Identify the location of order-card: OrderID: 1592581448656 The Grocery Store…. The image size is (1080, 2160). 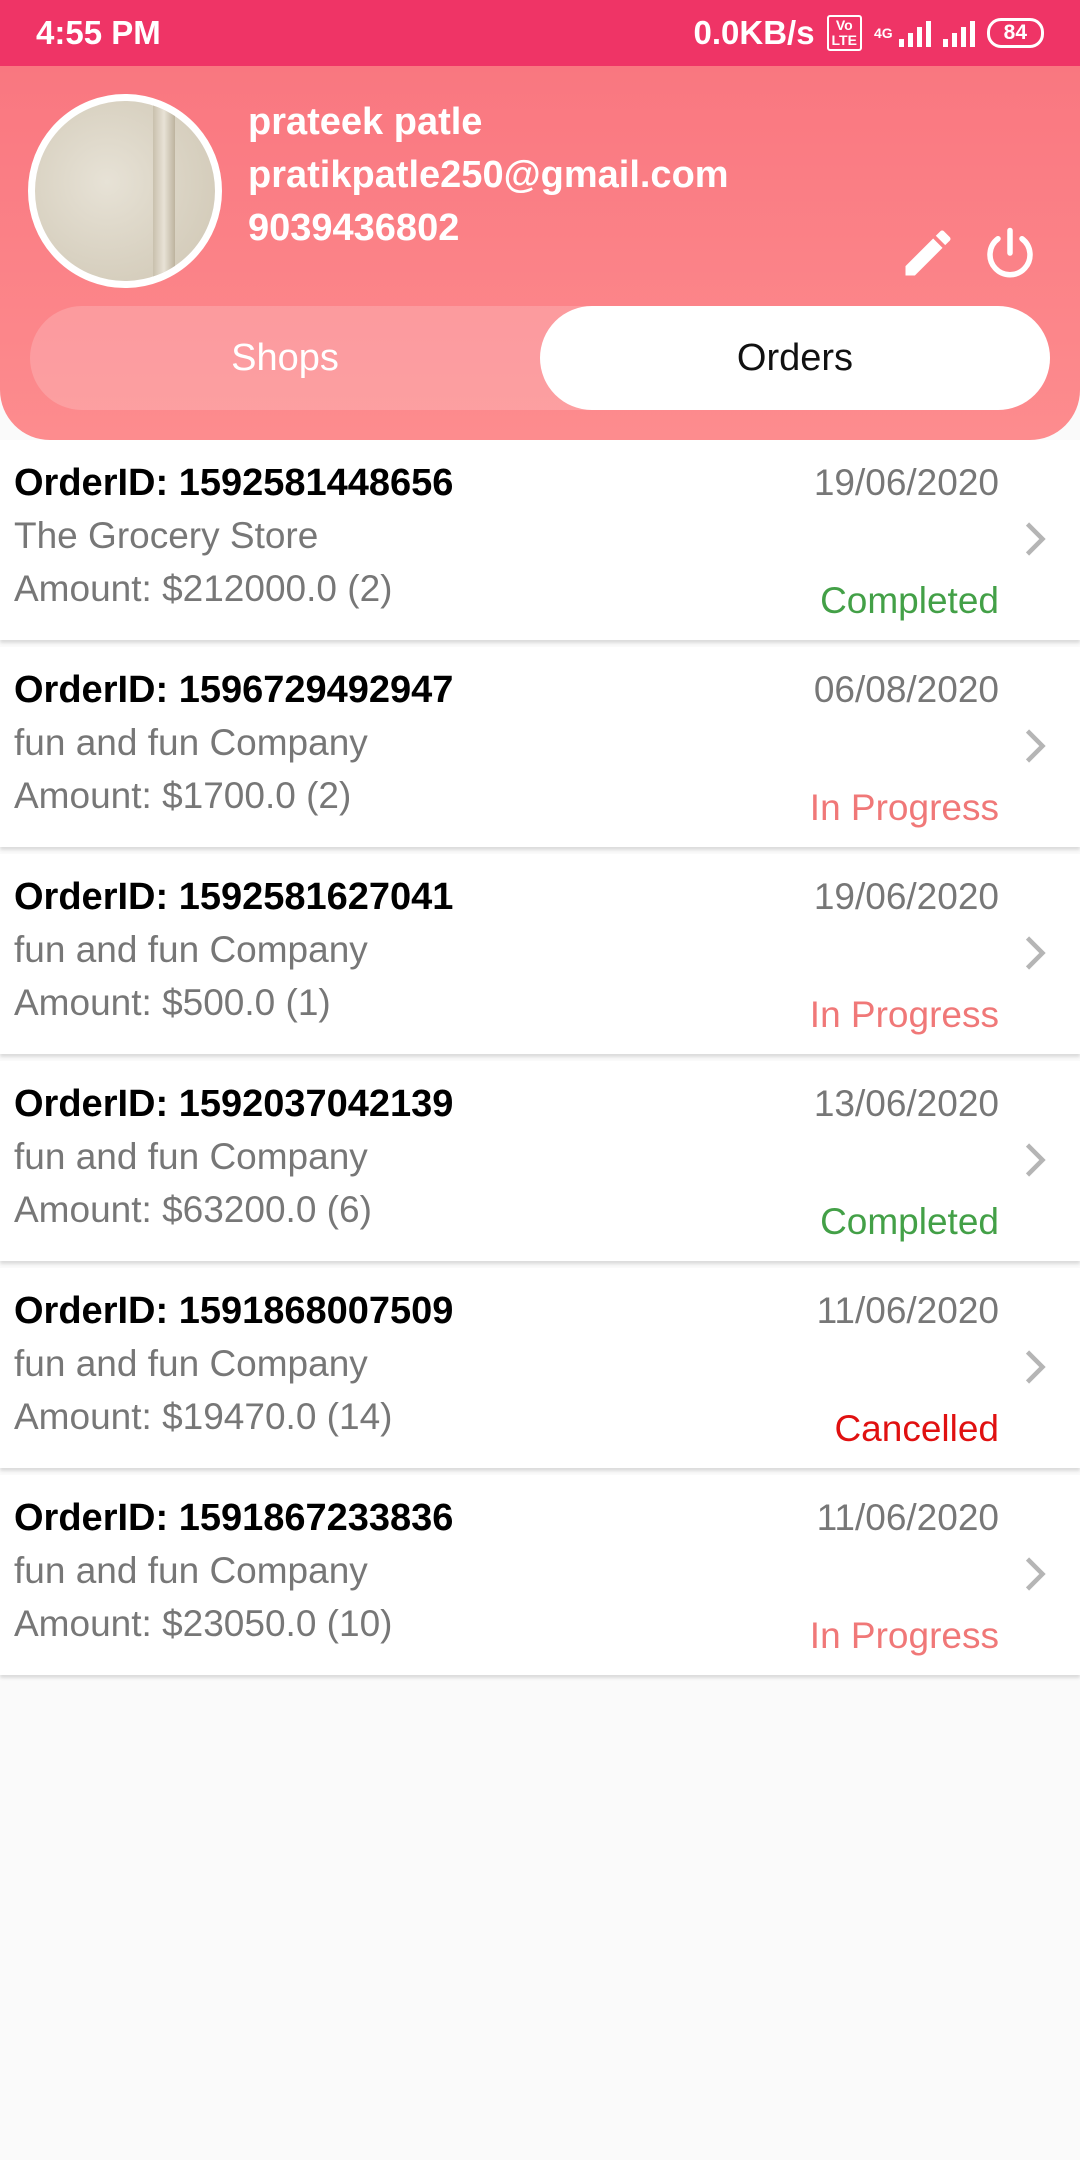
(540, 540).